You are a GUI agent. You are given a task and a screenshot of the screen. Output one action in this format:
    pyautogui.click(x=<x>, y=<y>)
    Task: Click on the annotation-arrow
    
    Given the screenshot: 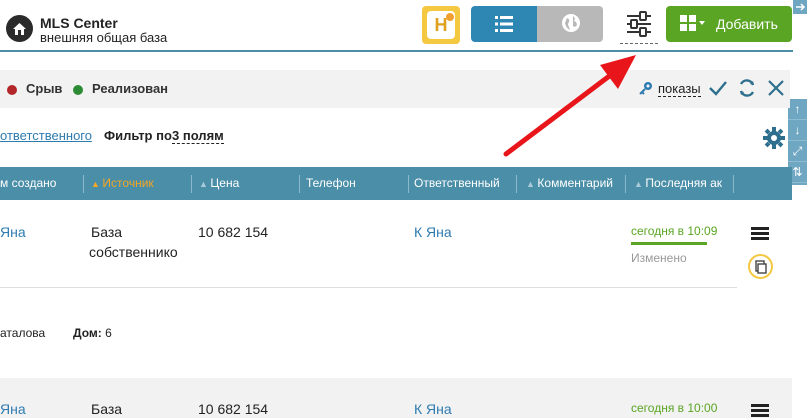 What is the action you would take?
    pyautogui.click(x=569, y=106)
    